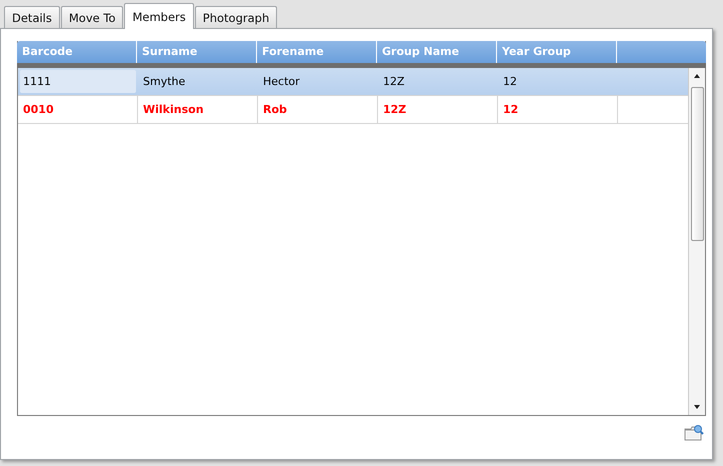 The height and width of the screenshot is (466, 723). I want to click on table-cell: Wilkinson, so click(198, 109).